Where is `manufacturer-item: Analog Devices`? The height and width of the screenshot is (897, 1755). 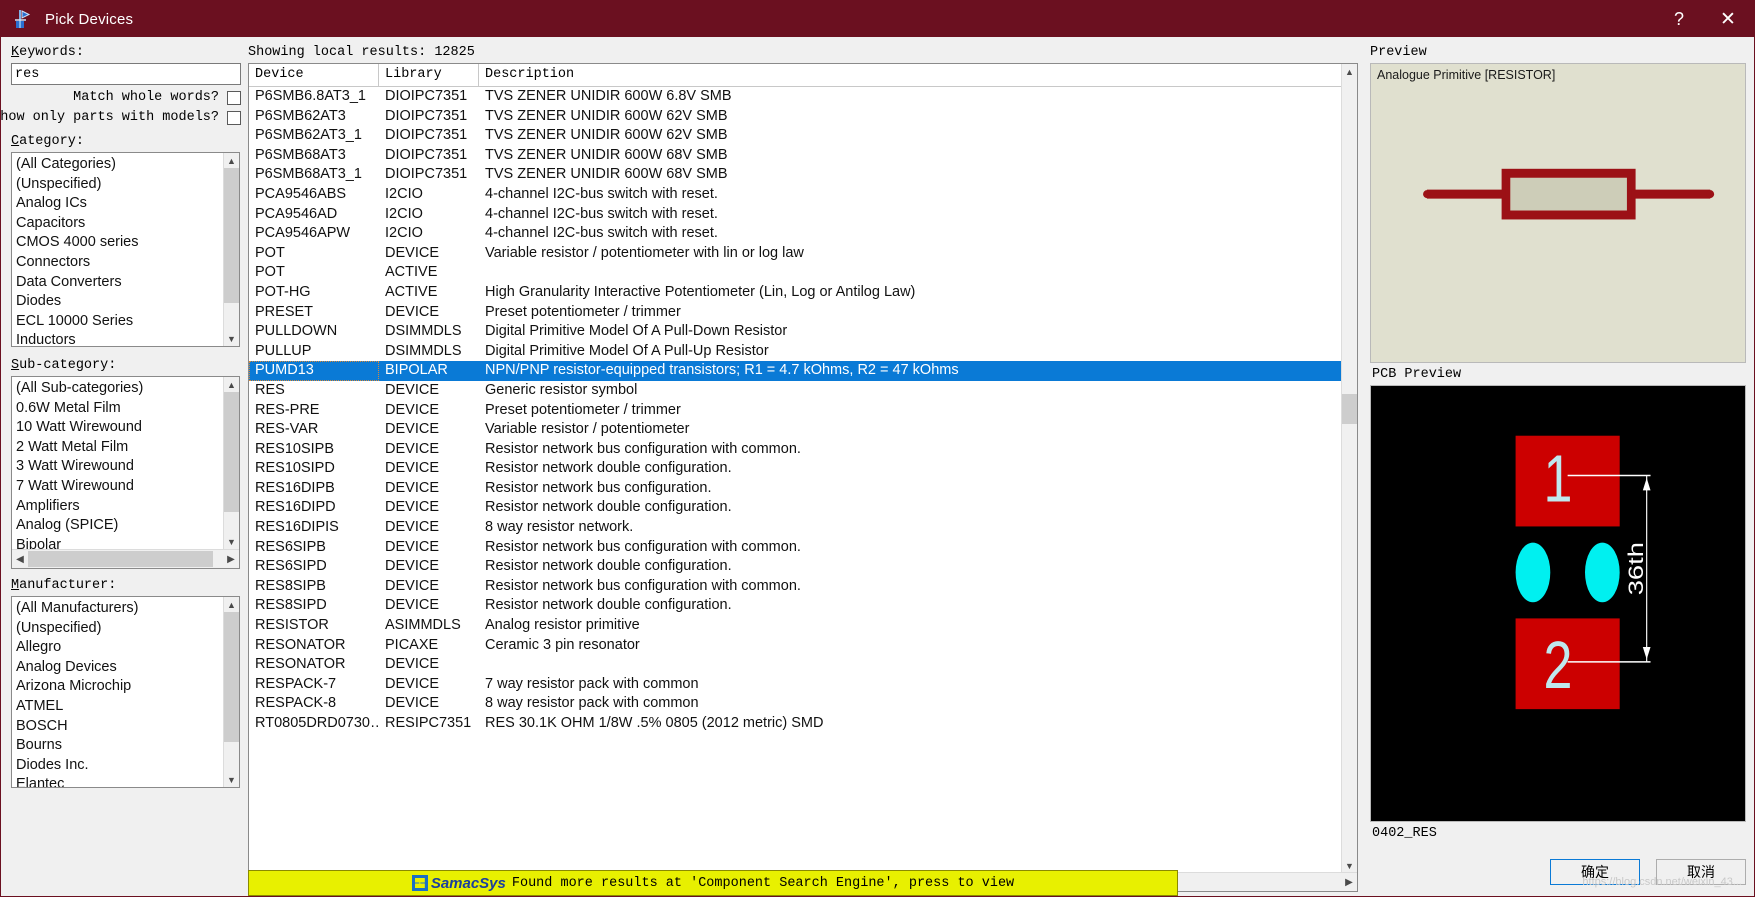
manufacturer-item: Analog Devices is located at coordinates (120, 668).